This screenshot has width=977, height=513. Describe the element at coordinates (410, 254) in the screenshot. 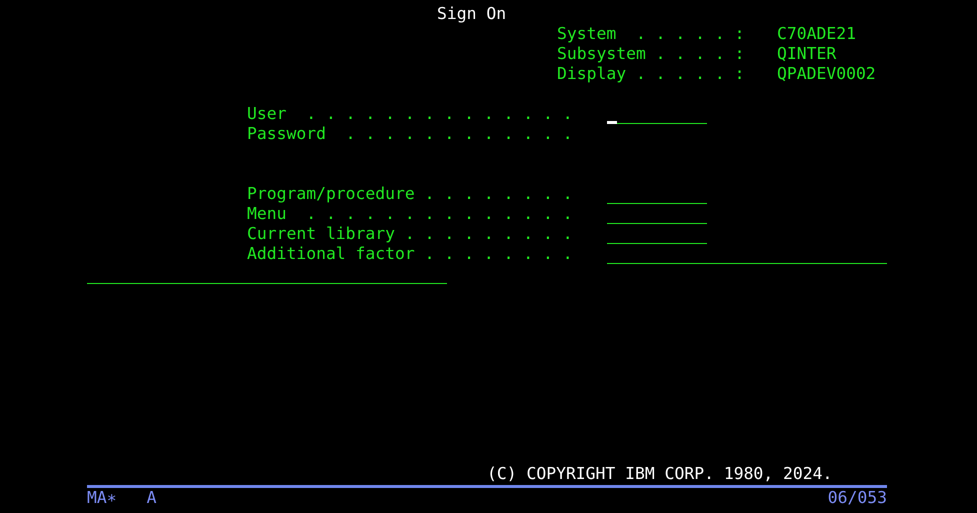

I see `field-label: Additional factor . . . . . . . .` at that location.